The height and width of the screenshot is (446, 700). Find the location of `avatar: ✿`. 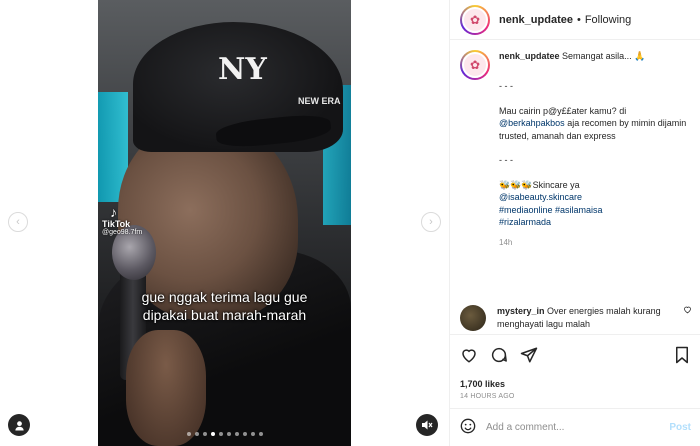

avatar: ✿ is located at coordinates (475, 19).